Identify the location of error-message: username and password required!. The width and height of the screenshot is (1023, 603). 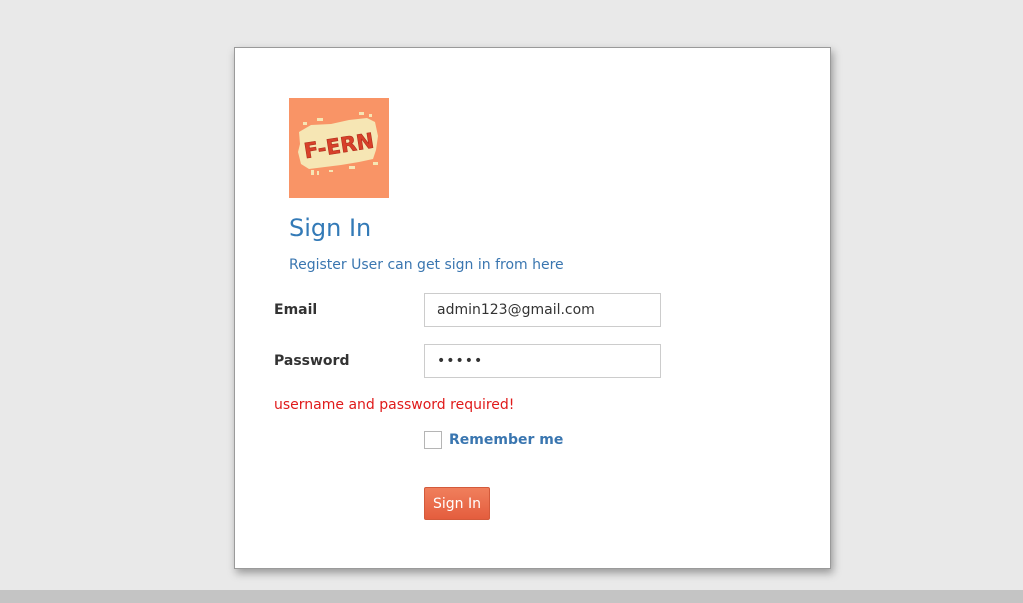
(394, 405).